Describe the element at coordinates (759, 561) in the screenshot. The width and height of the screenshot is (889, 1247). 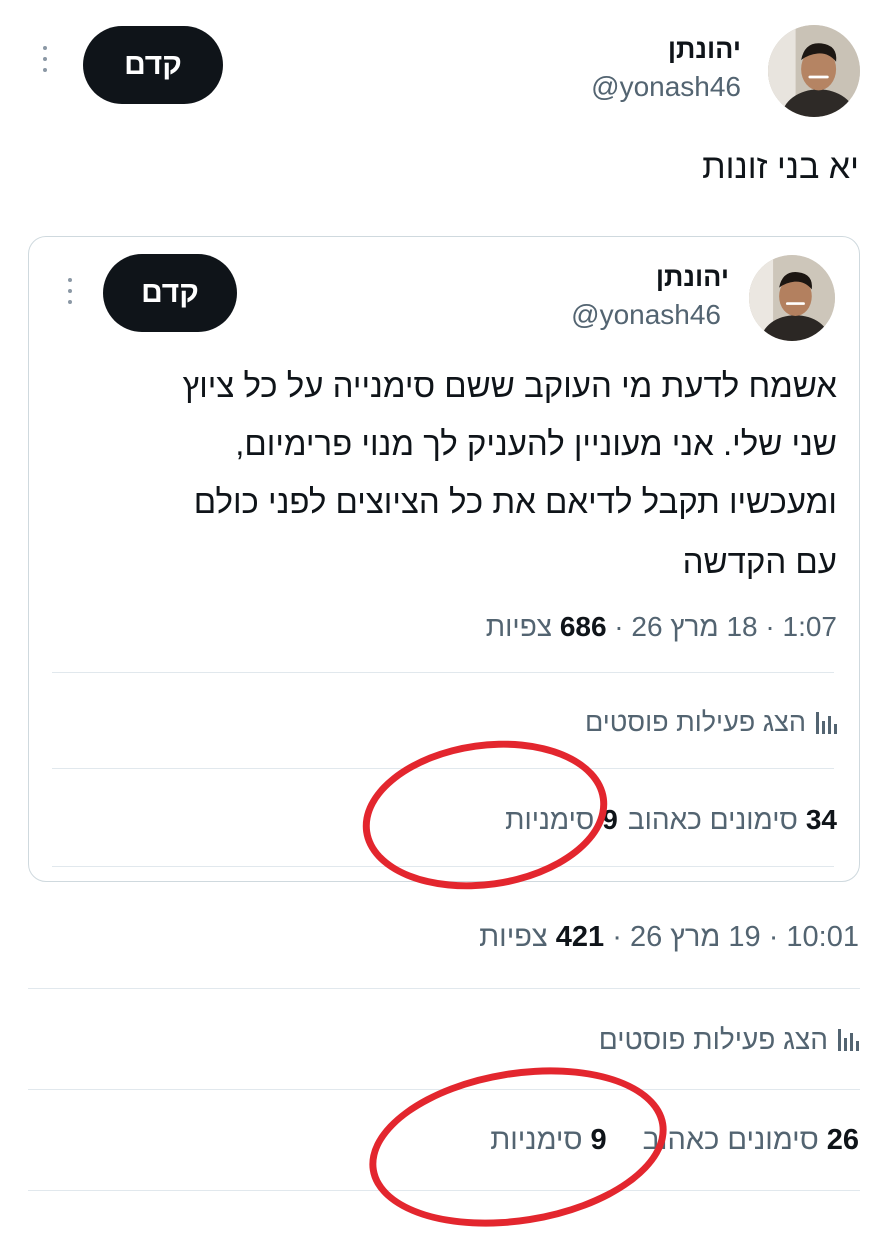
I see `quoted-tweet-text-line: עם הקדשה` at that location.